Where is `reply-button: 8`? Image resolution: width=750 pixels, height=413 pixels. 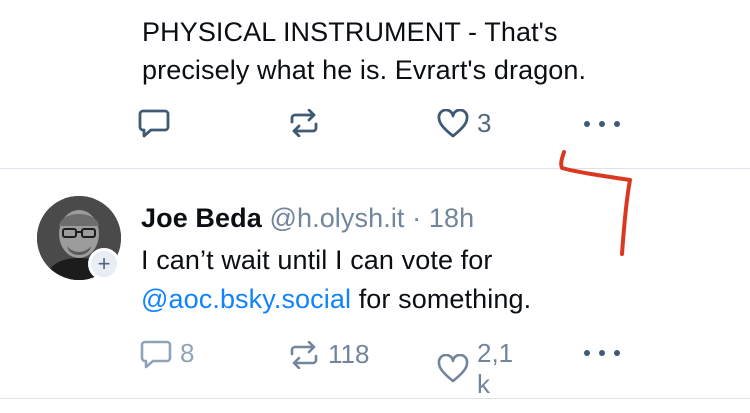
reply-button: 8 is located at coordinates (167, 353).